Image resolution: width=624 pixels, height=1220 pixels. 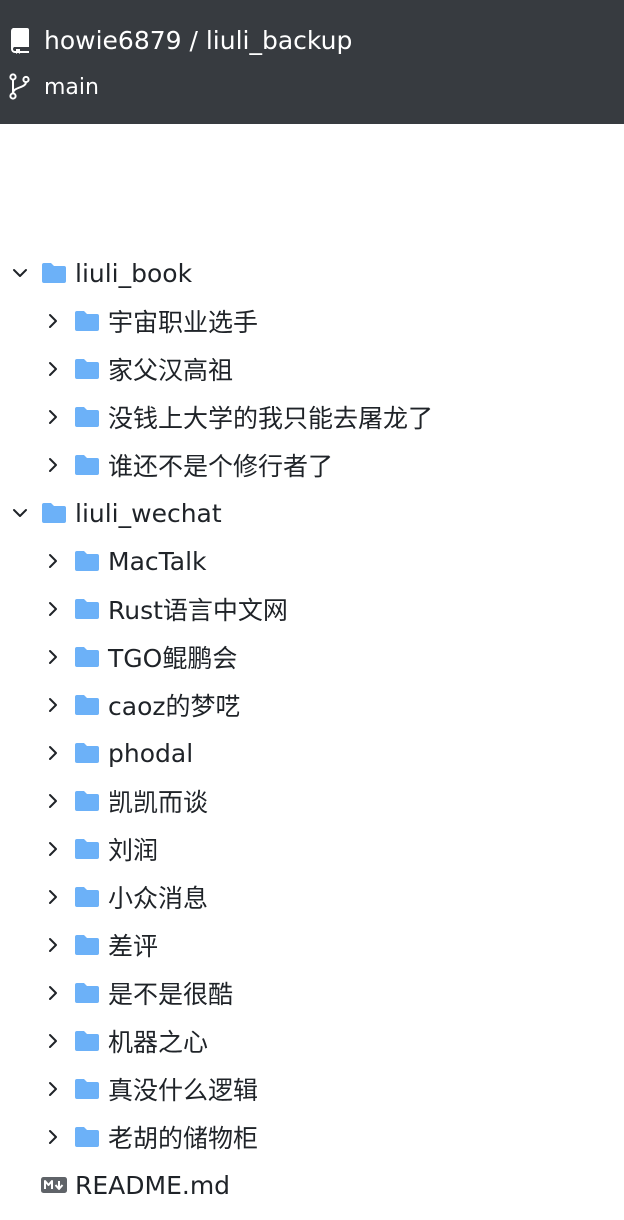 I want to click on file-label: README.md, so click(x=153, y=1185).